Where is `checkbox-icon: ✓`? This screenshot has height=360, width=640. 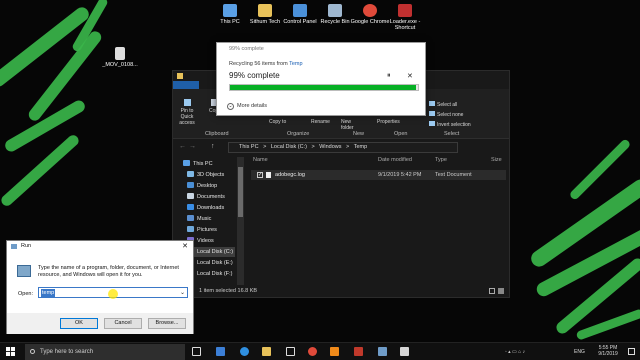 checkbox-icon: ✓ is located at coordinates (260, 175).